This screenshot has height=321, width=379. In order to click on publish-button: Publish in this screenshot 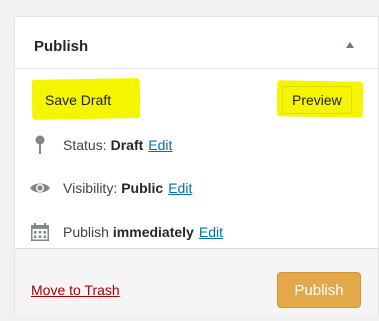, I will do `click(319, 290)`.